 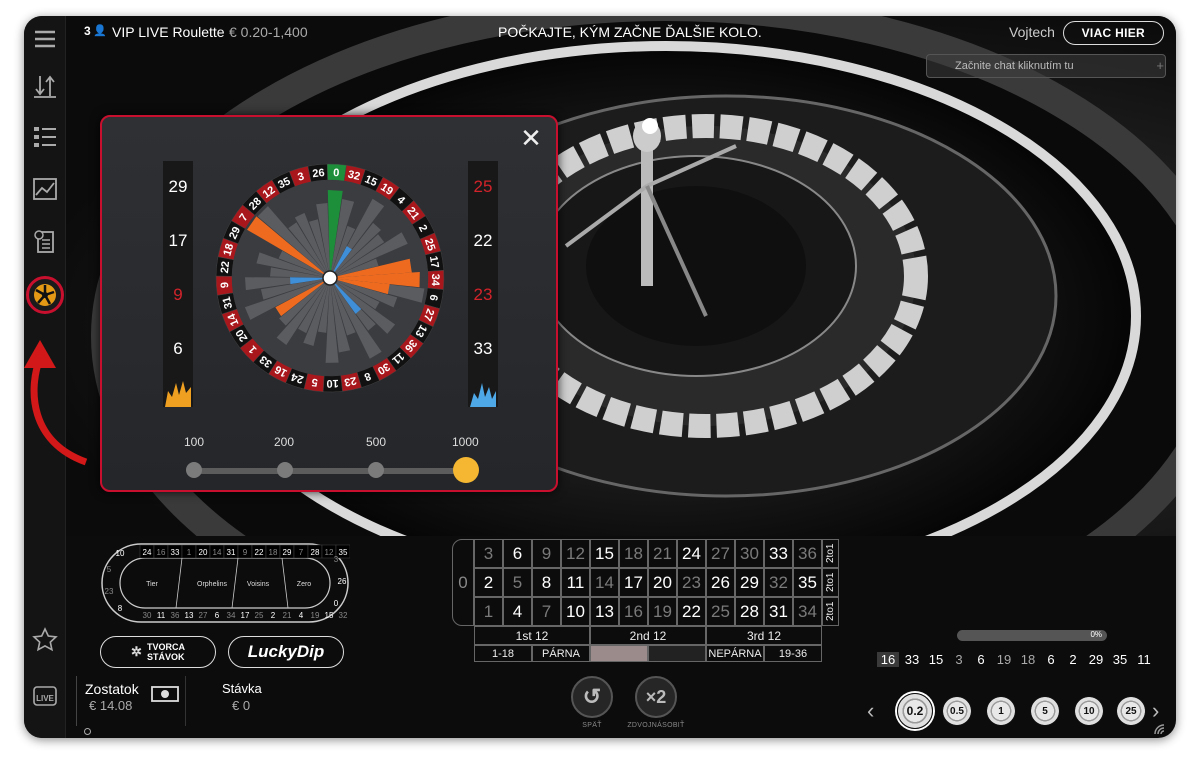 What do you see at coordinates (212, 584) in the screenshot?
I see `racetrack-section: Orphelins` at bounding box center [212, 584].